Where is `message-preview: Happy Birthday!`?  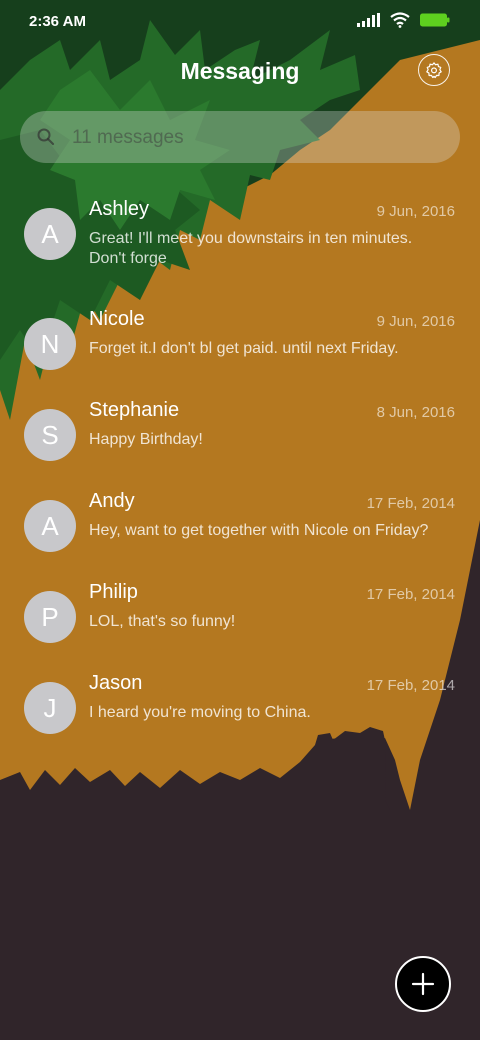
message-preview: Happy Birthday! is located at coordinates (146, 439).